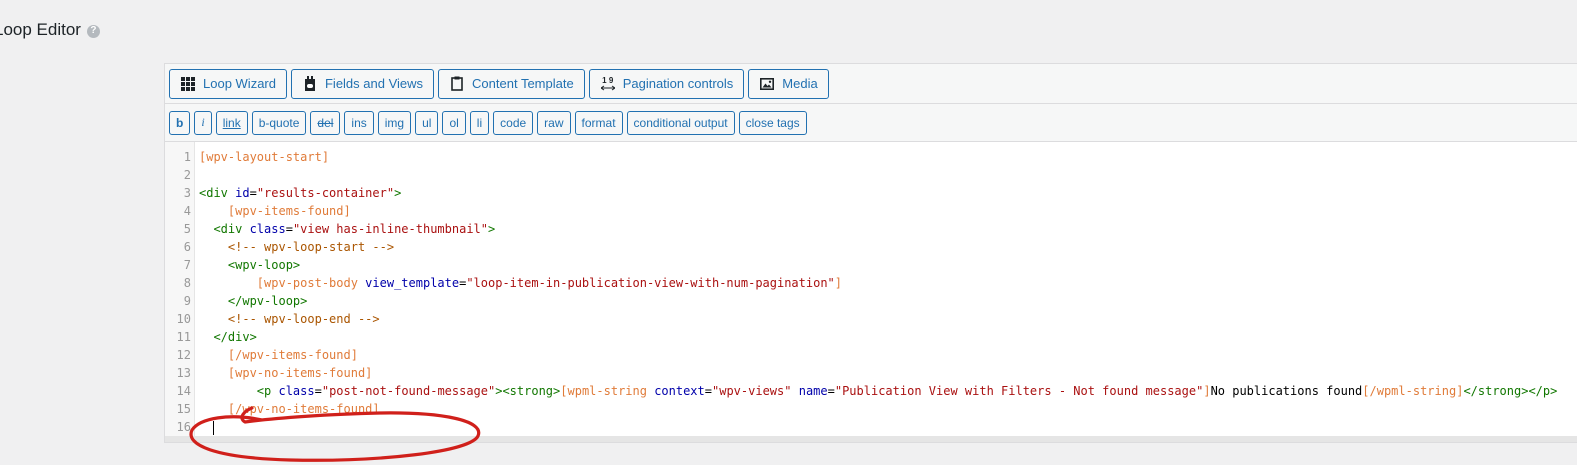 Image resolution: width=1577 pixels, height=465 pixels. What do you see at coordinates (187, 301) in the screenshot?
I see `line-number: 9` at bounding box center [187, 301].